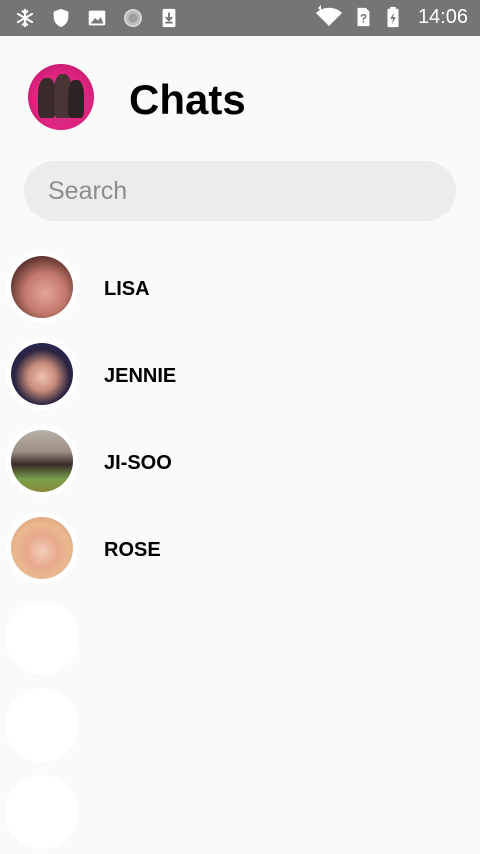  What do you see at coordinates (133, 18) in the screenshot?
I see `circle-icon` at bounding box center [133, 18].